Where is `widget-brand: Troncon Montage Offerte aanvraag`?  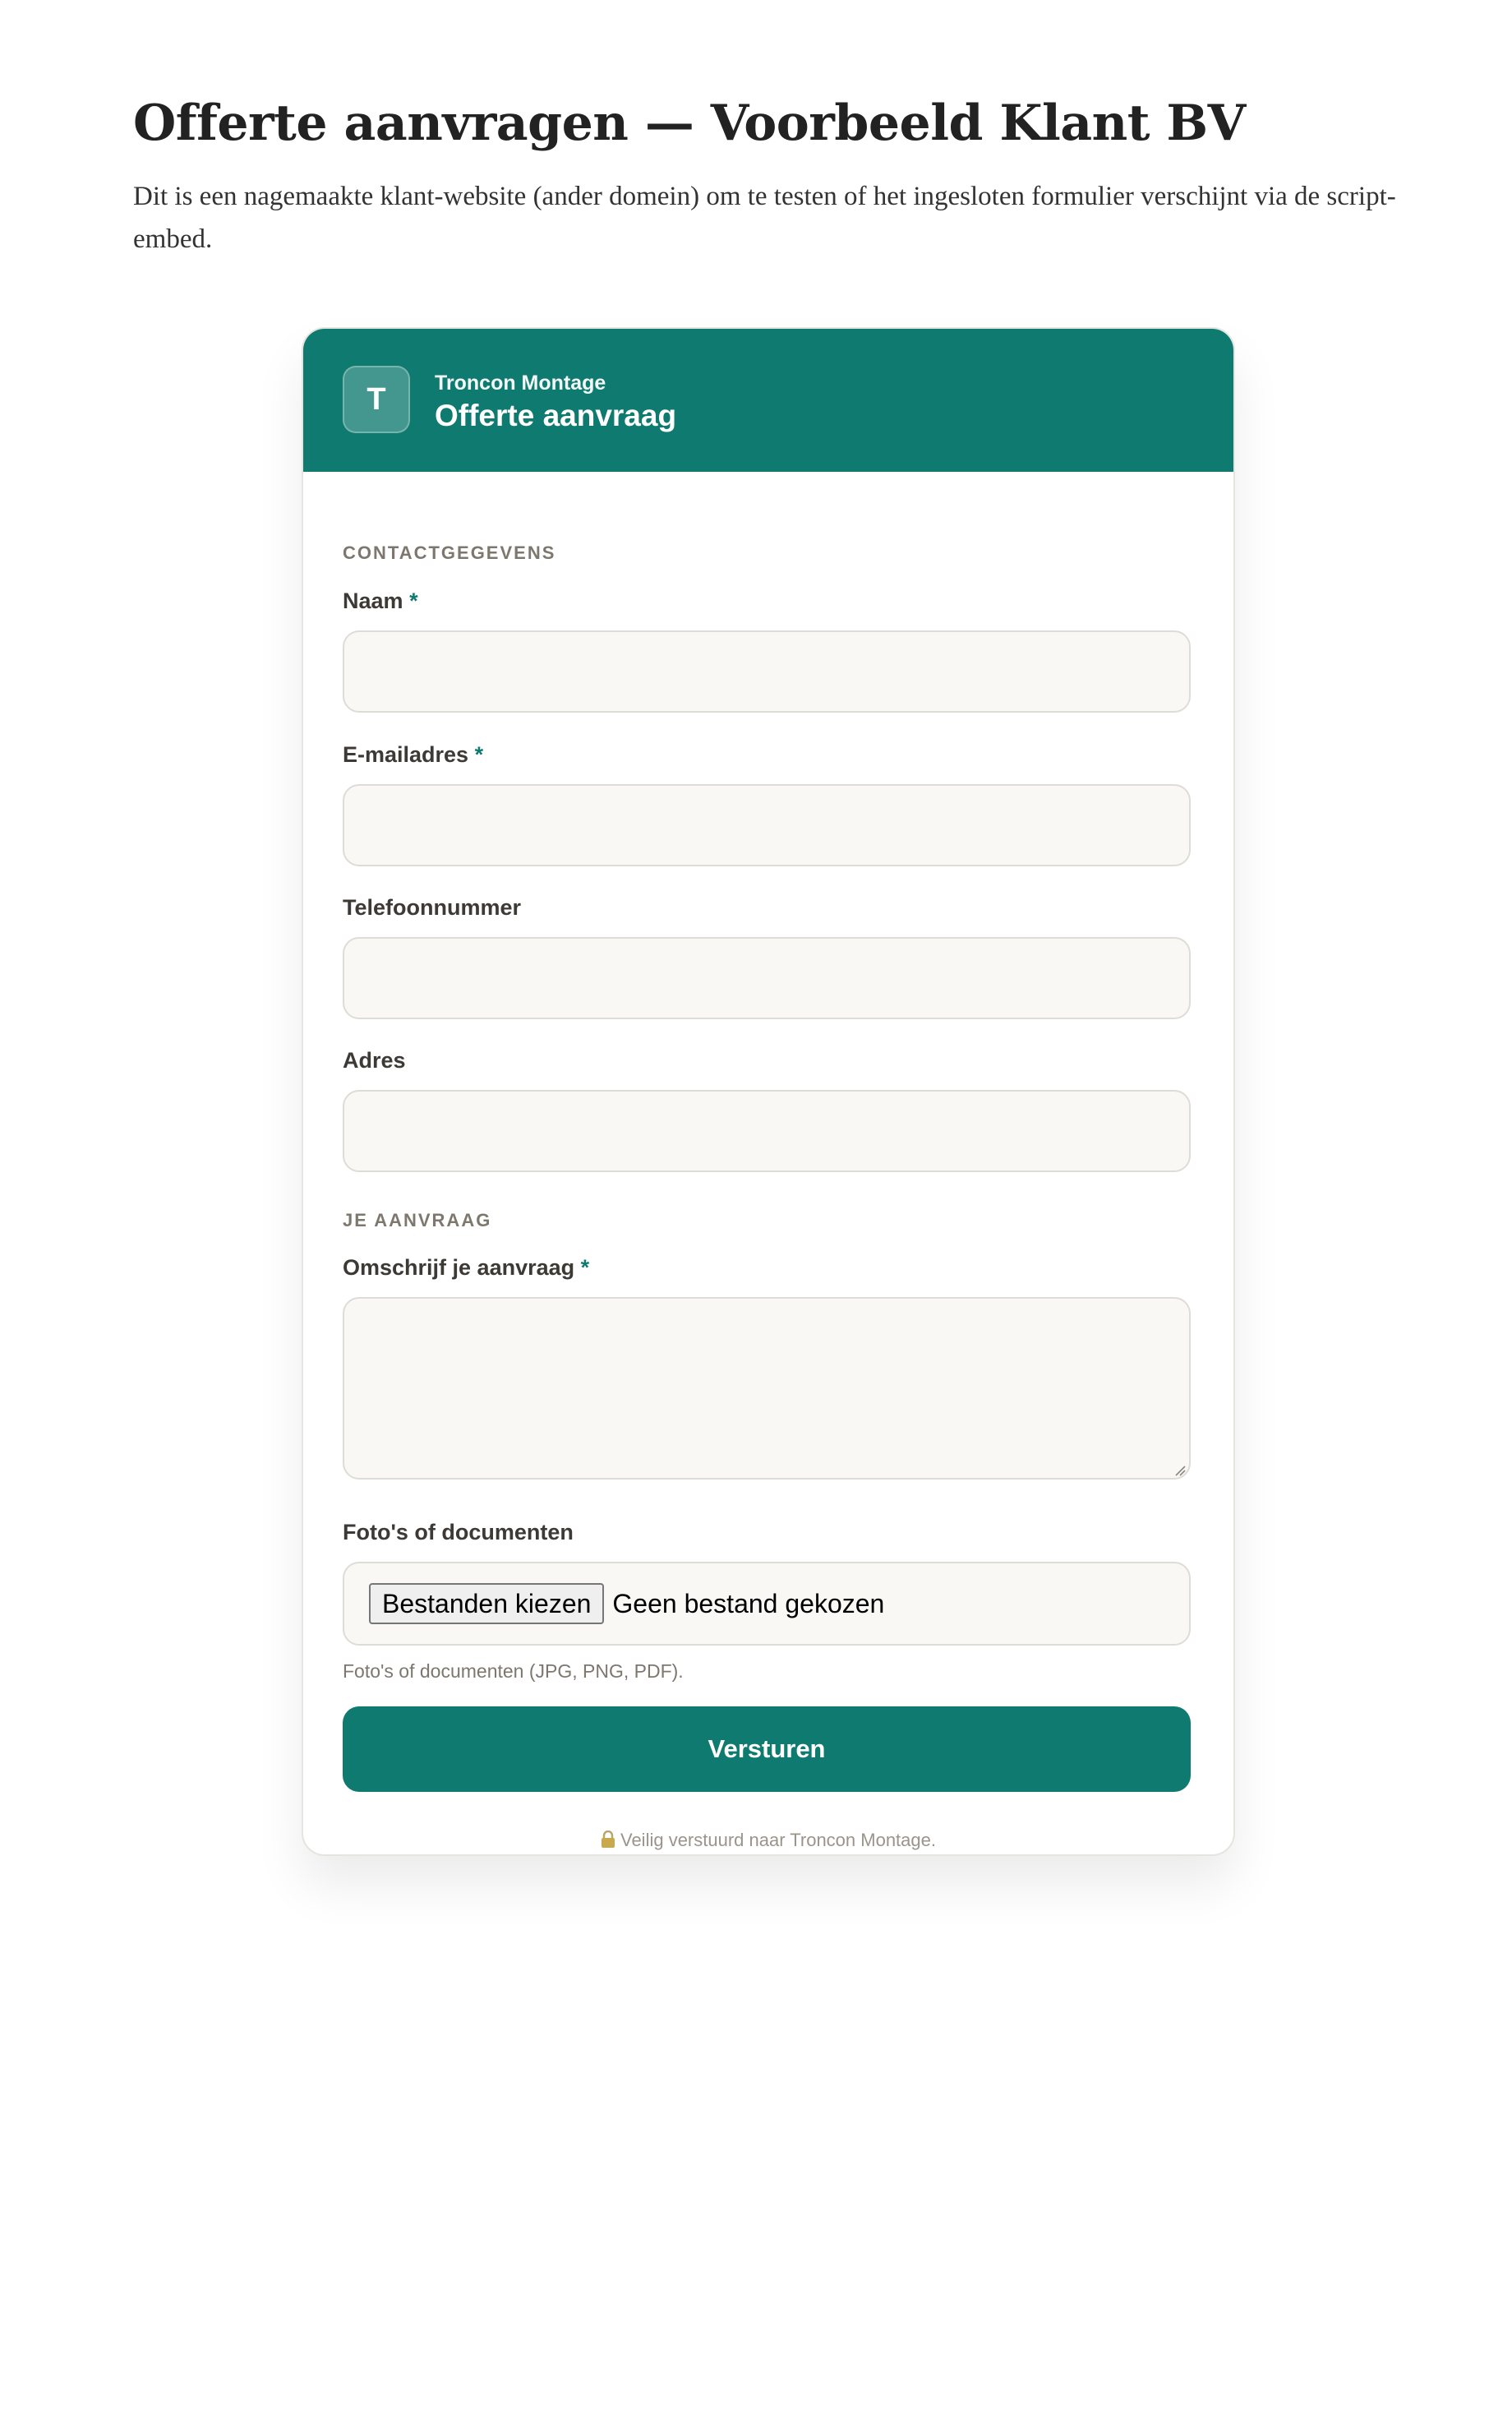 widget-brand: Troncon Montage Offerte aanvraag is located at coordinates (555, 402).